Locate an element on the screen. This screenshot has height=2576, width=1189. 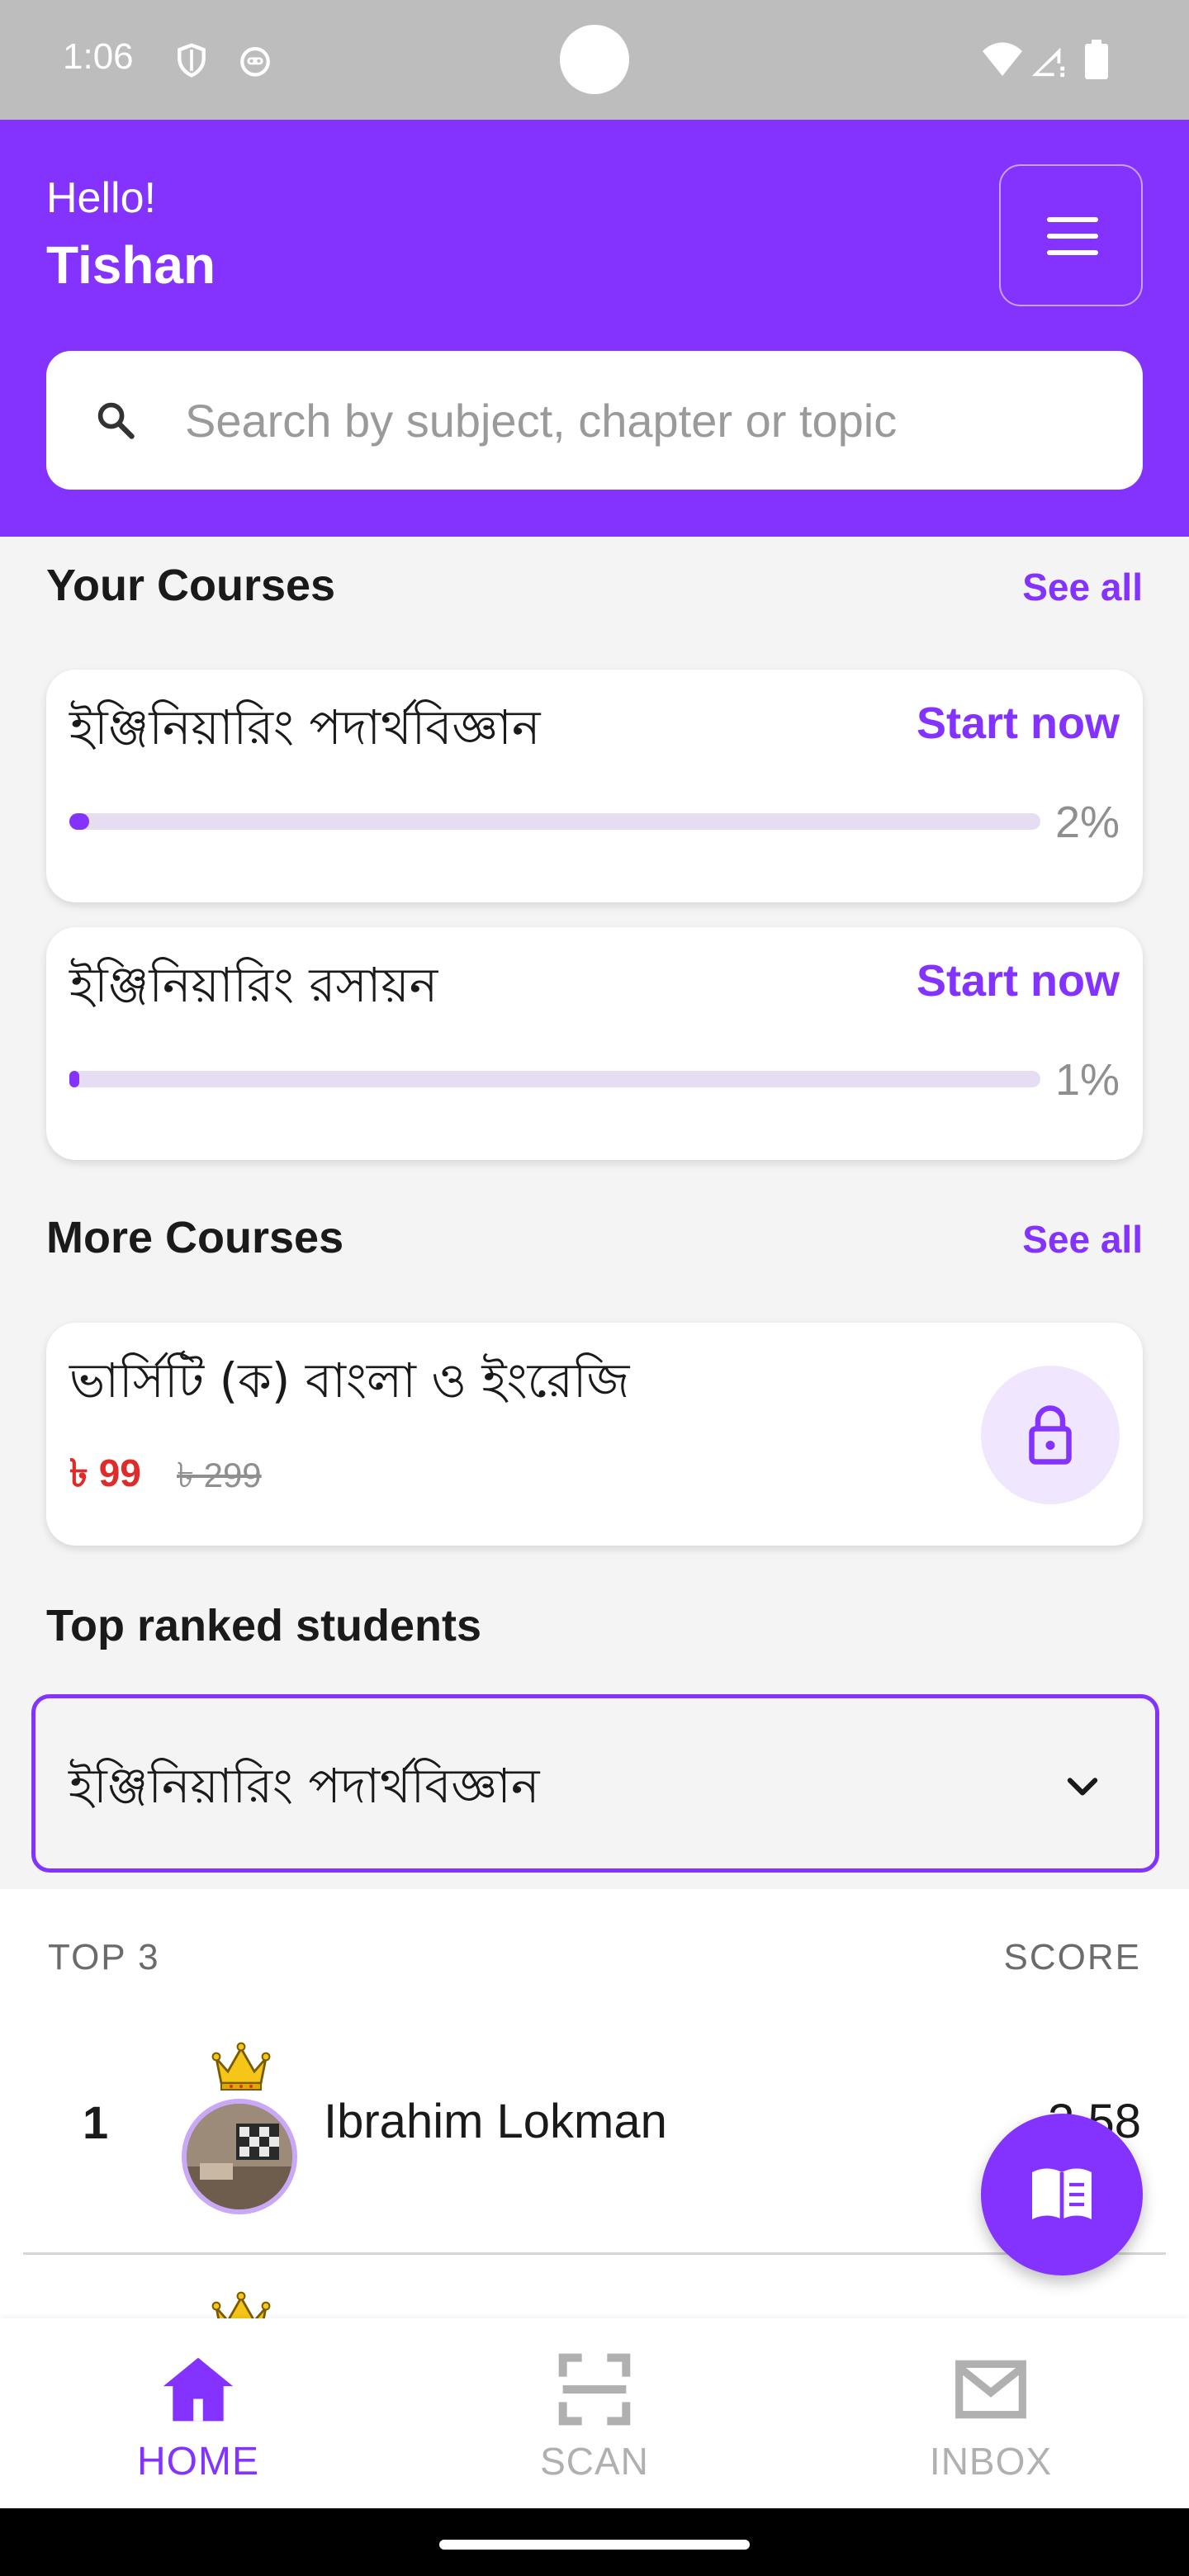
nav-scan: SCAN is located at coordinates (594, 2413).